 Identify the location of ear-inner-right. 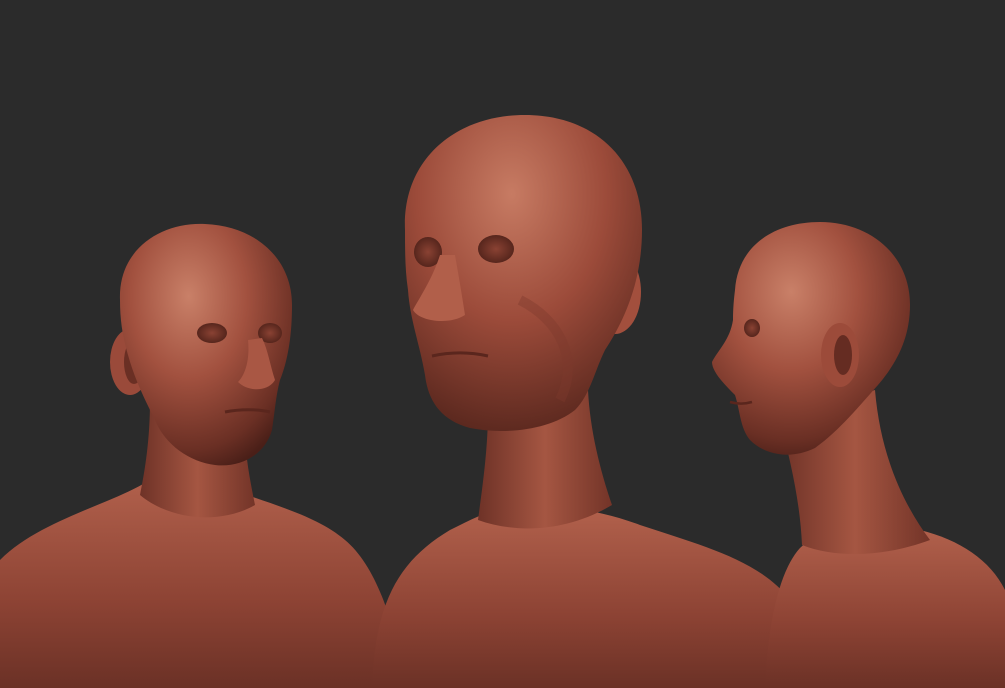
(843, 355).